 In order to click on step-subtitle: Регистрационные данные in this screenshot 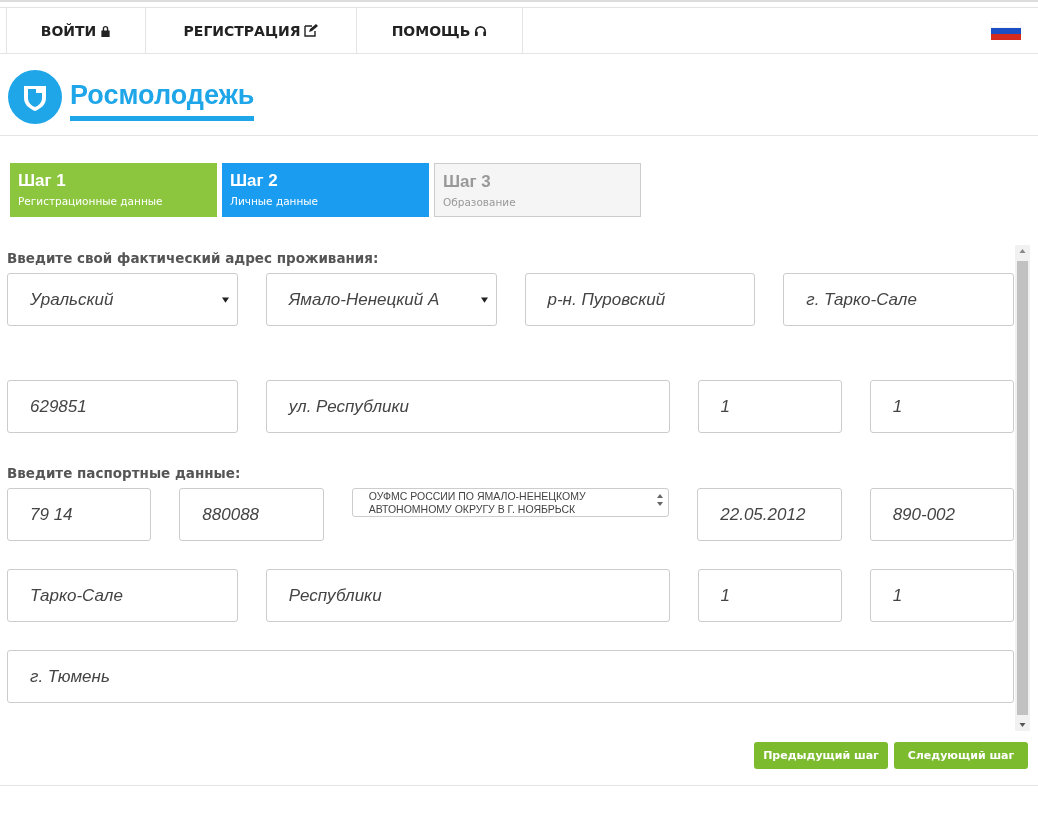, I will do `click(91, 201)`.